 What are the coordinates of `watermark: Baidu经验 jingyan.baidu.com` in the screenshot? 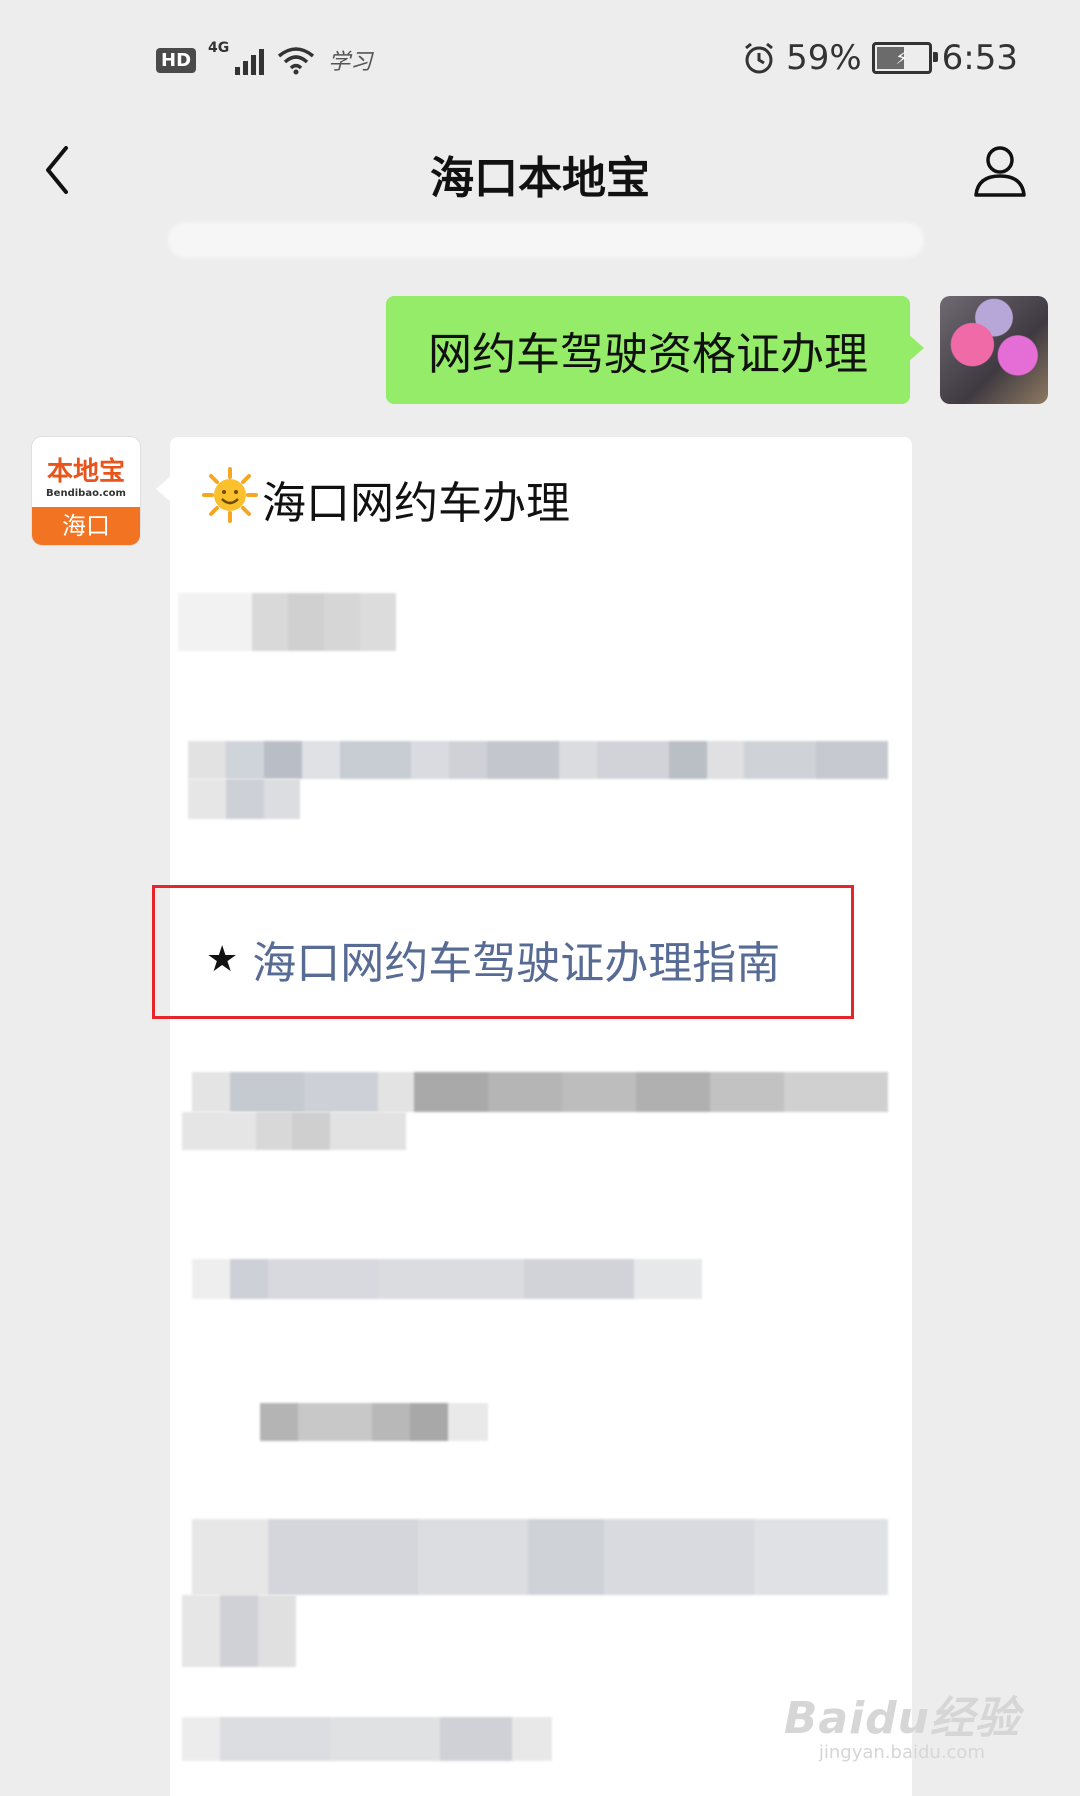 It's located at (902, 1722).